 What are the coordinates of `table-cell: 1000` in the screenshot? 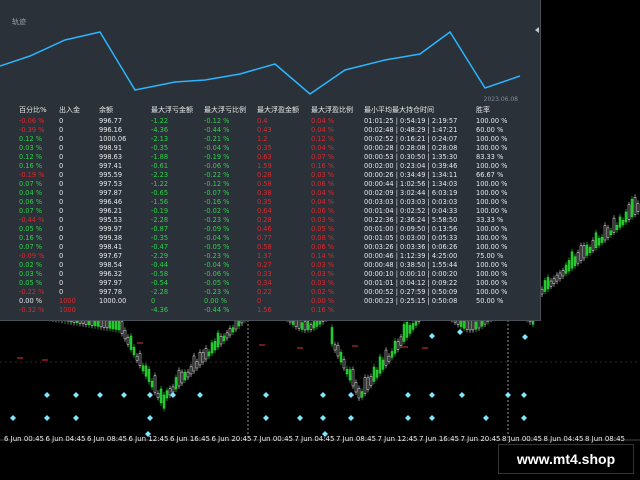 It's located at (67, 301).